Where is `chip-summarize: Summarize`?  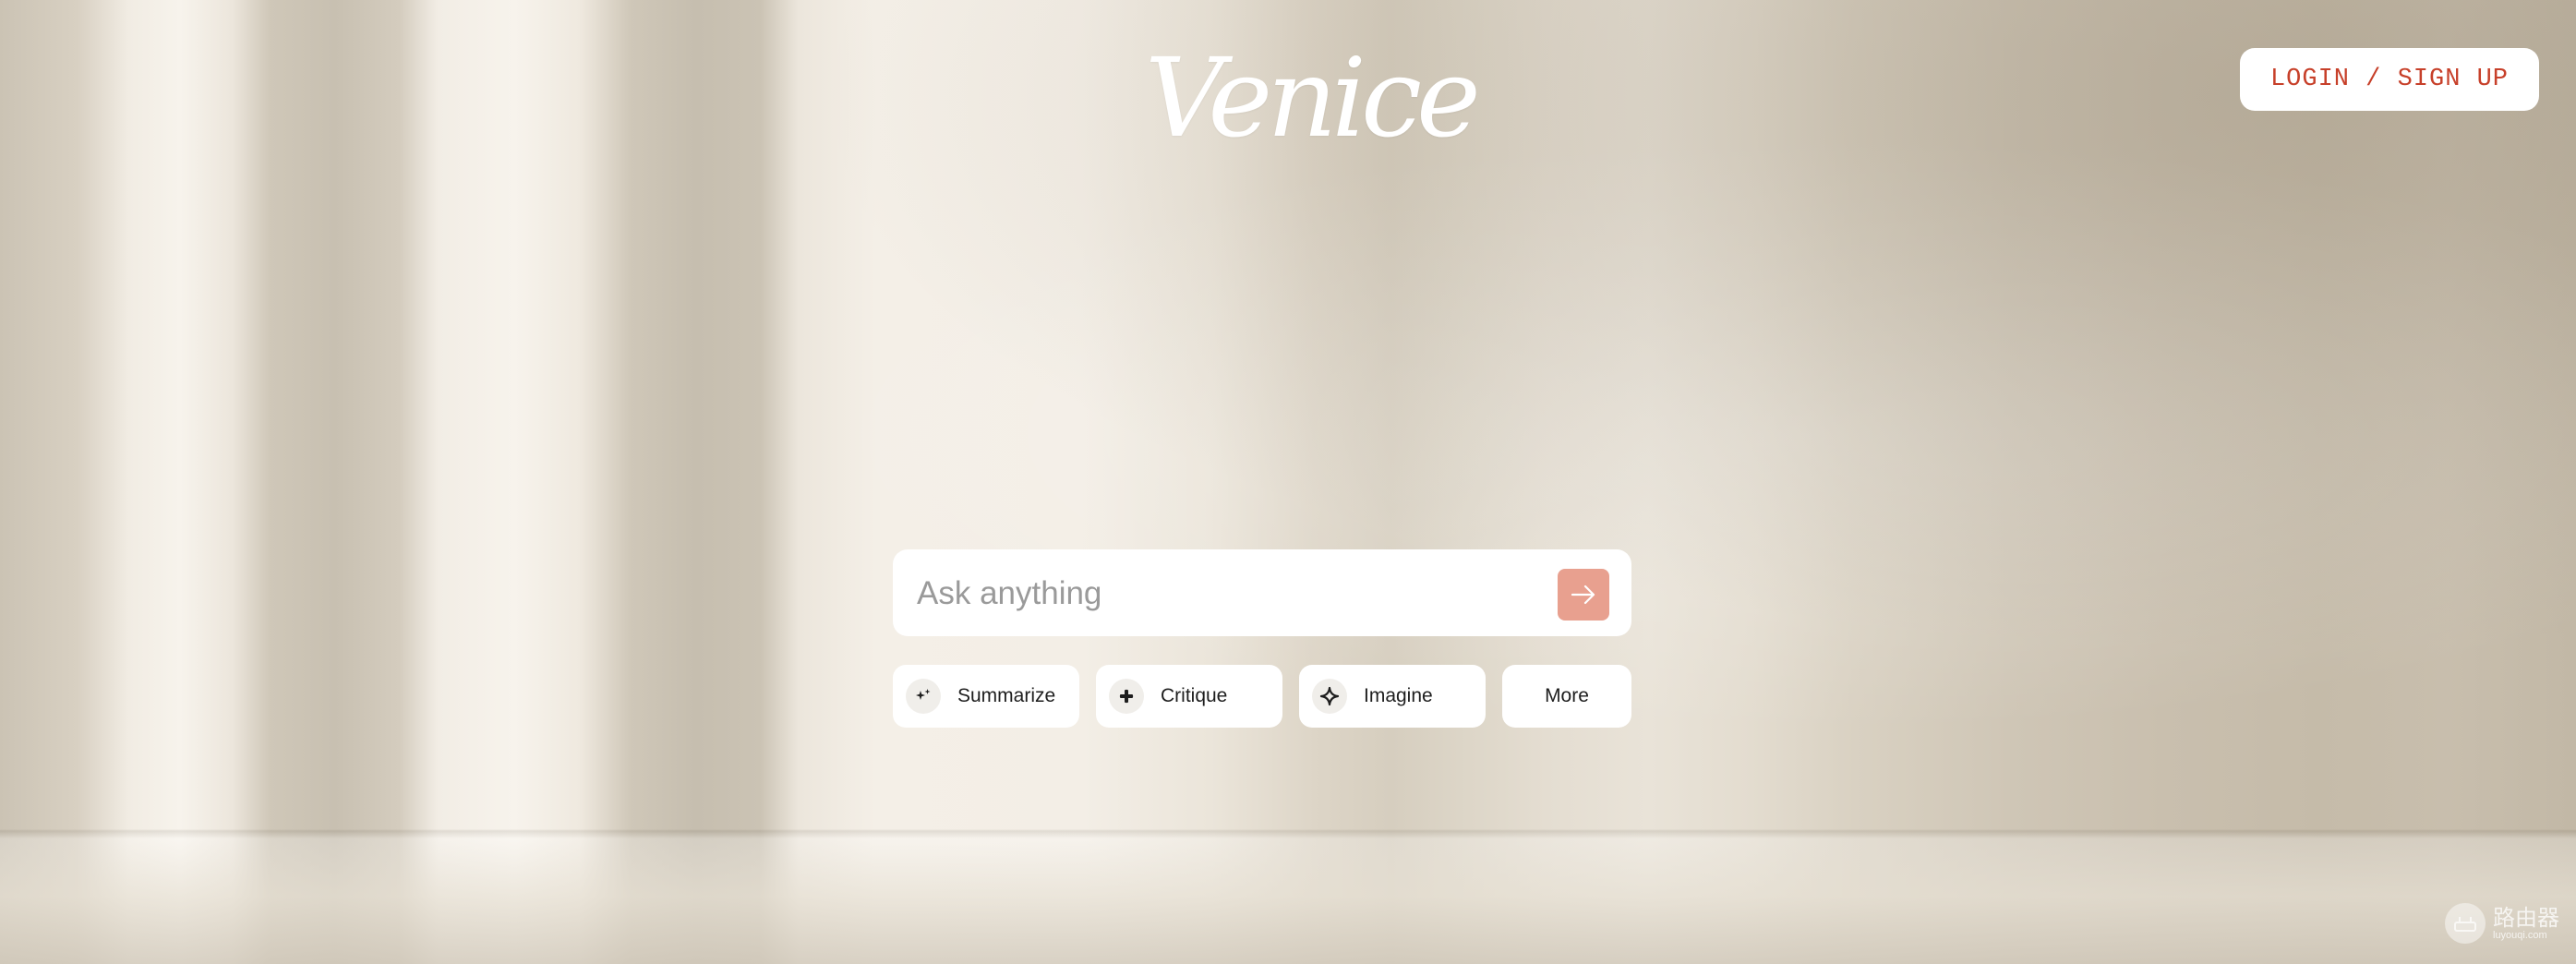
chip-summarize: Summarize is located at coordinates (986, 696).